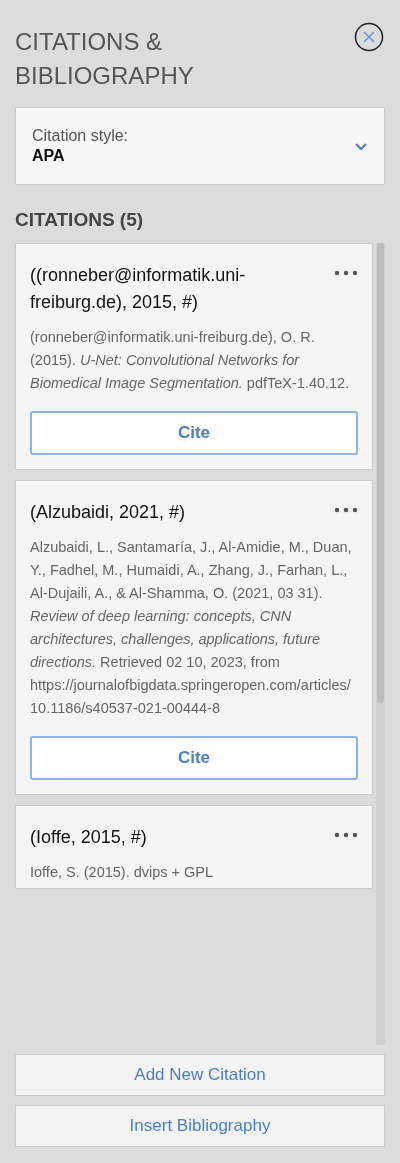  What do you see at coordinates (89, 837) in the screenshot?
I see `citation-title: (Ioffe, 2015, #)` at bounding box center [89, 837].